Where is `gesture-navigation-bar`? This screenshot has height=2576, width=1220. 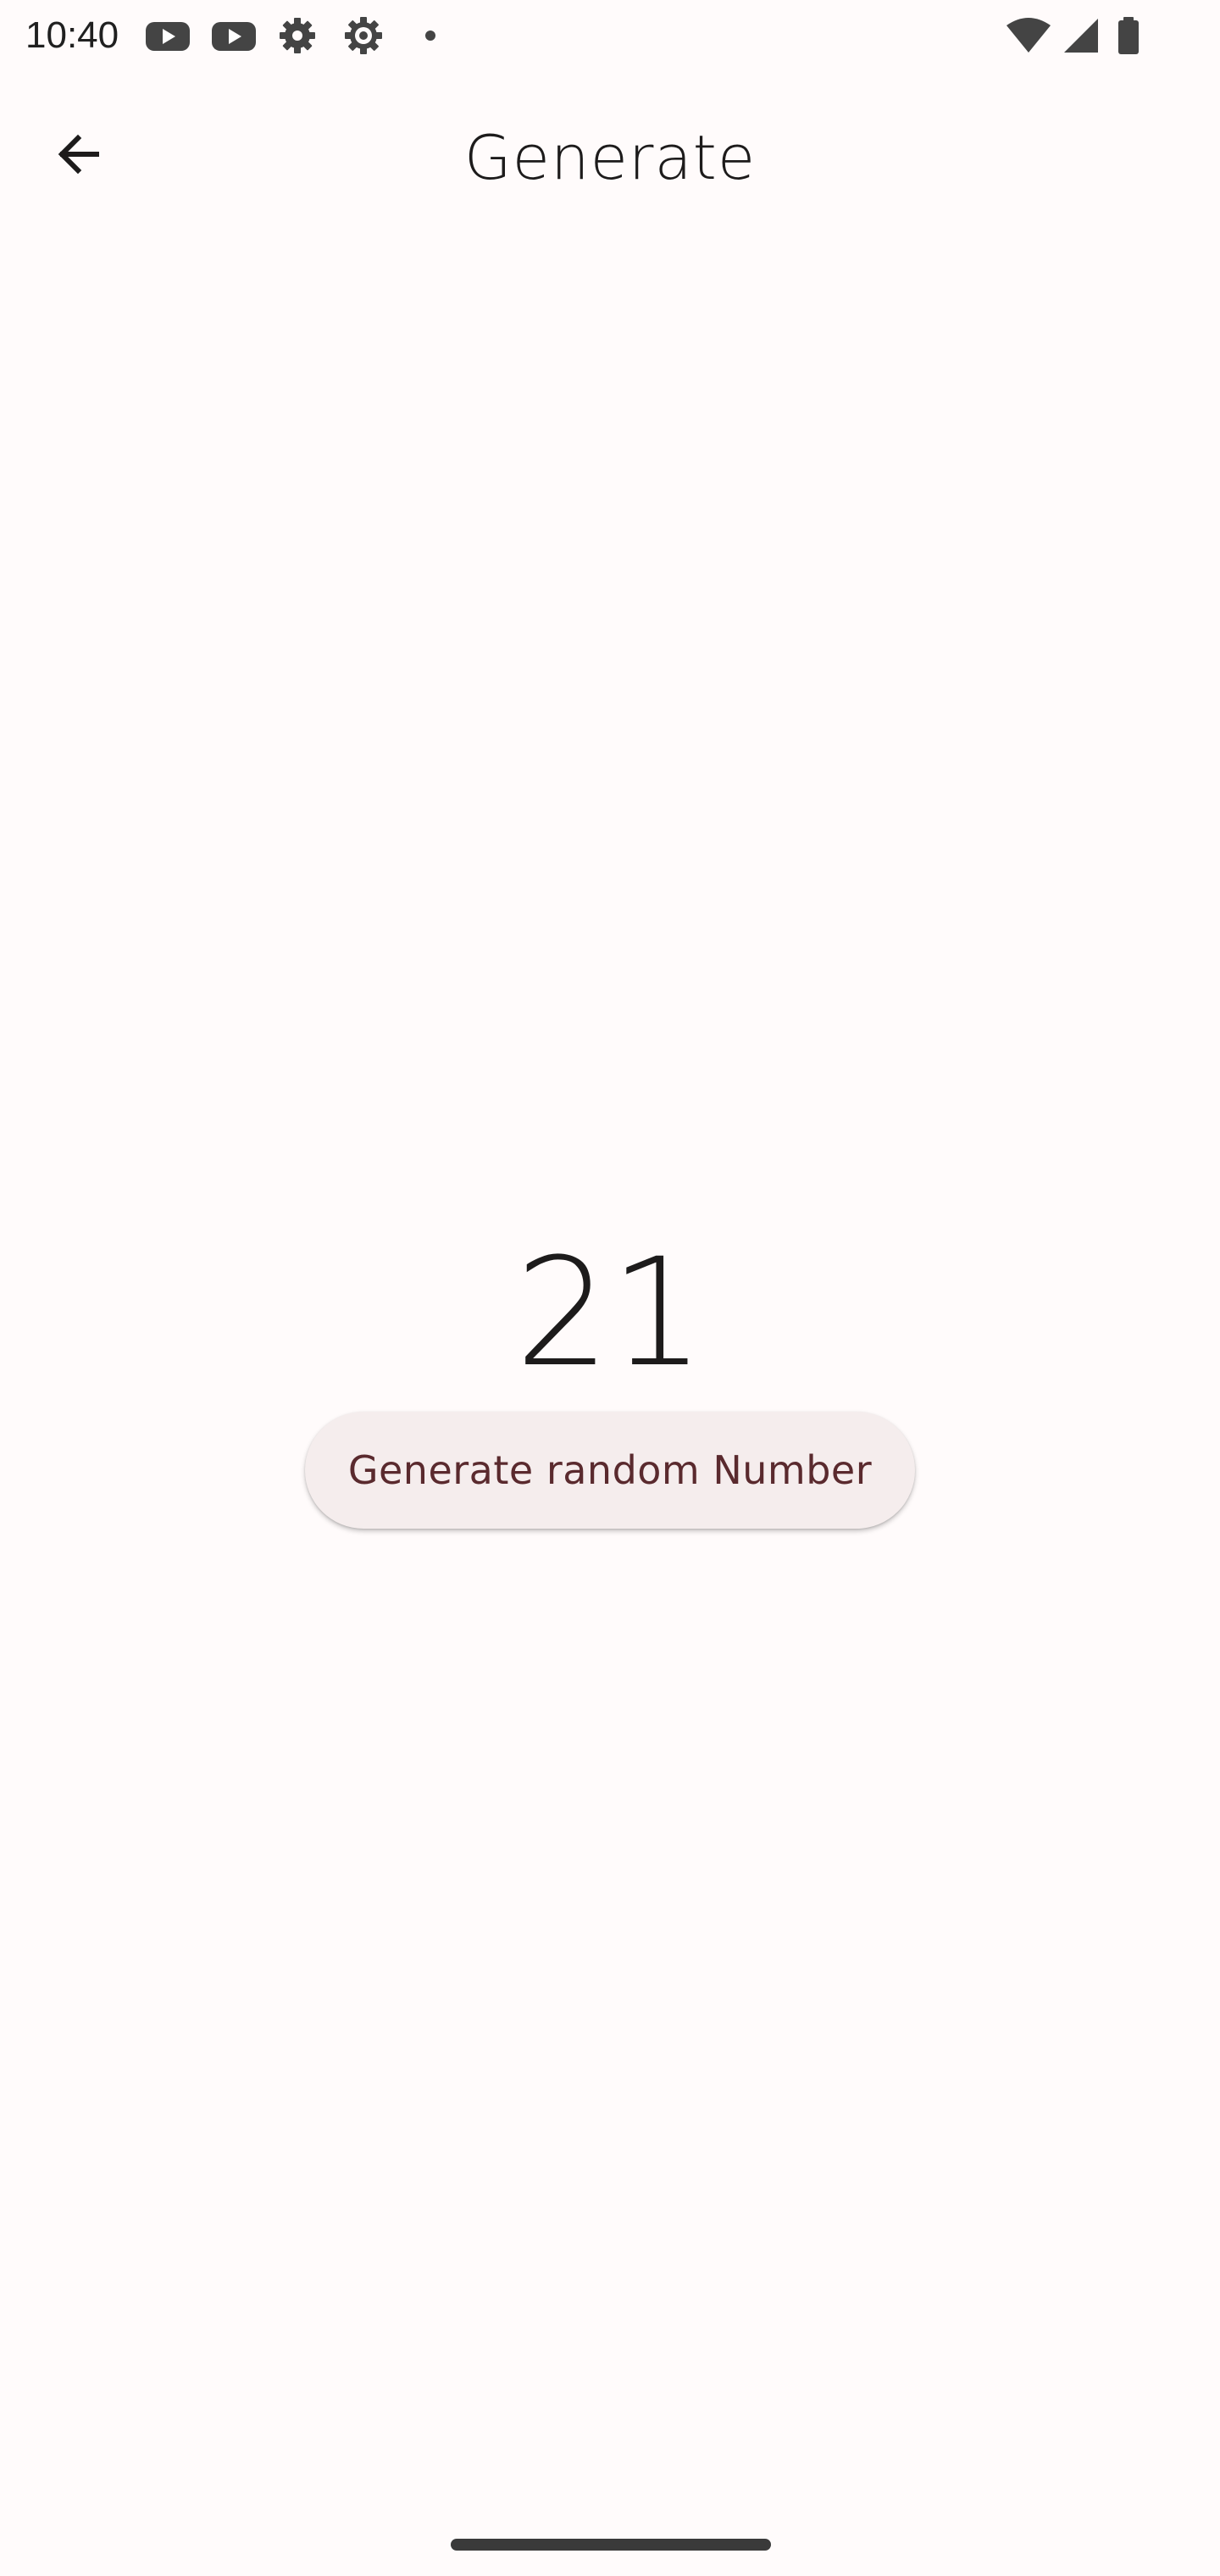 gesture-navigation-bar is located at coordinates (611, 2545).